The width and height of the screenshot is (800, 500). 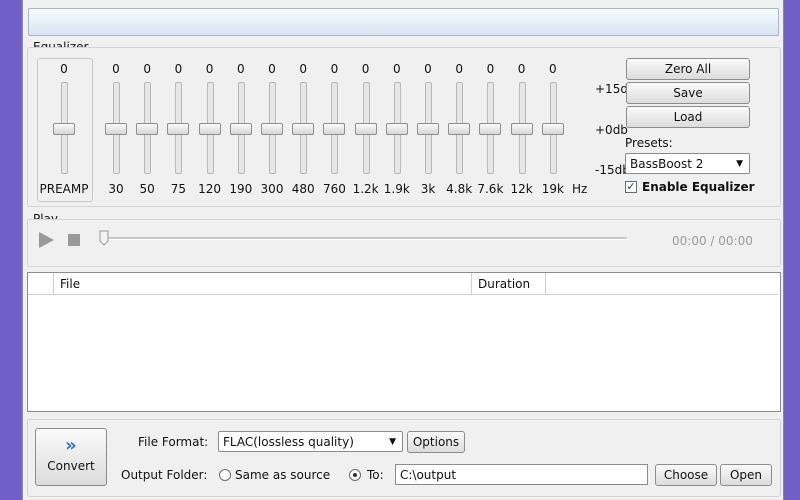 I want to click on presets-dropdown: BassBoost 2 ▼, so click(x=687, y=163).